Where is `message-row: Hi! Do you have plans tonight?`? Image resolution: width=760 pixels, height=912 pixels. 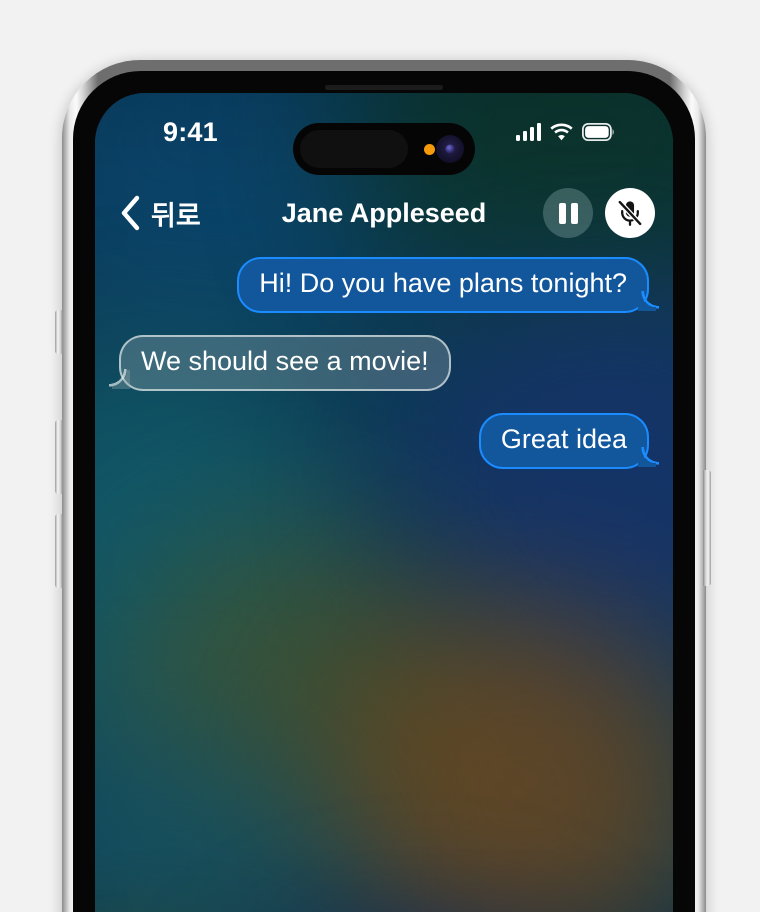
message-row: Hi! Do you have plans tonight? is located at coordinates (384, 285).